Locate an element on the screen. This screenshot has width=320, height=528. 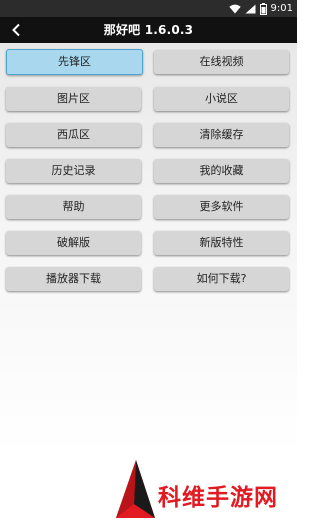
menu-button-history: 历史记录 is located at coordinates (73, 171).